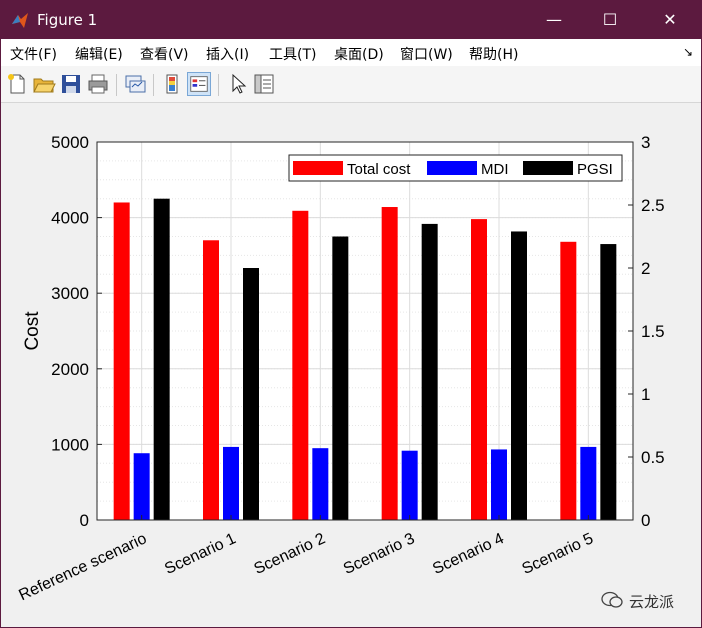 The width and height of the screenshot is (702, 628). Describe the element at coordinates (264, 84) in the screenshot. I see `property-inspector-icon` at that location.